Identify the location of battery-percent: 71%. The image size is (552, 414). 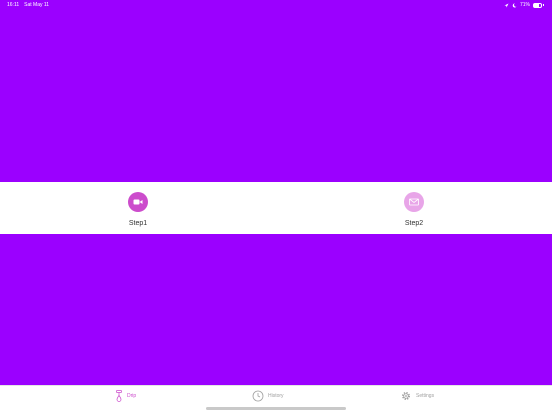
(524, 5).